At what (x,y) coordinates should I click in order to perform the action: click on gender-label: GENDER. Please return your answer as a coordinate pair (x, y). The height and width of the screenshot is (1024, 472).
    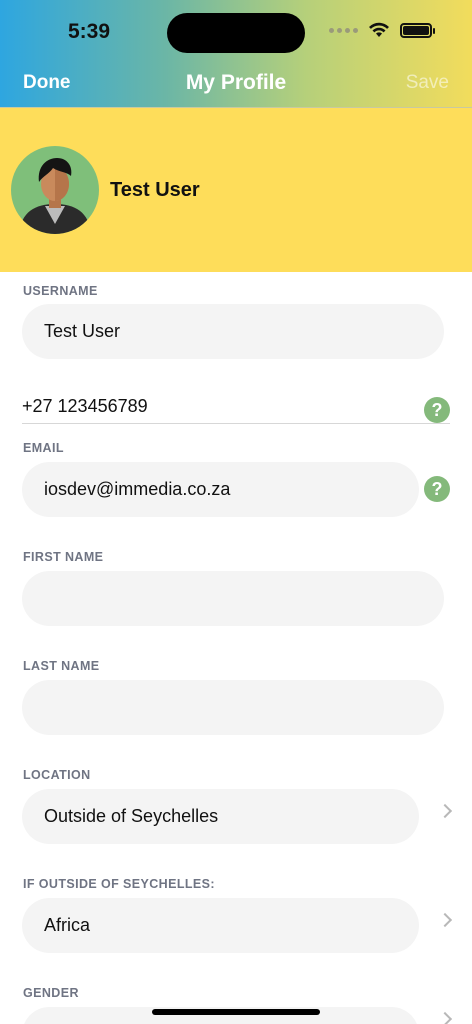
    Looking at the image, I should click on (51, 993).